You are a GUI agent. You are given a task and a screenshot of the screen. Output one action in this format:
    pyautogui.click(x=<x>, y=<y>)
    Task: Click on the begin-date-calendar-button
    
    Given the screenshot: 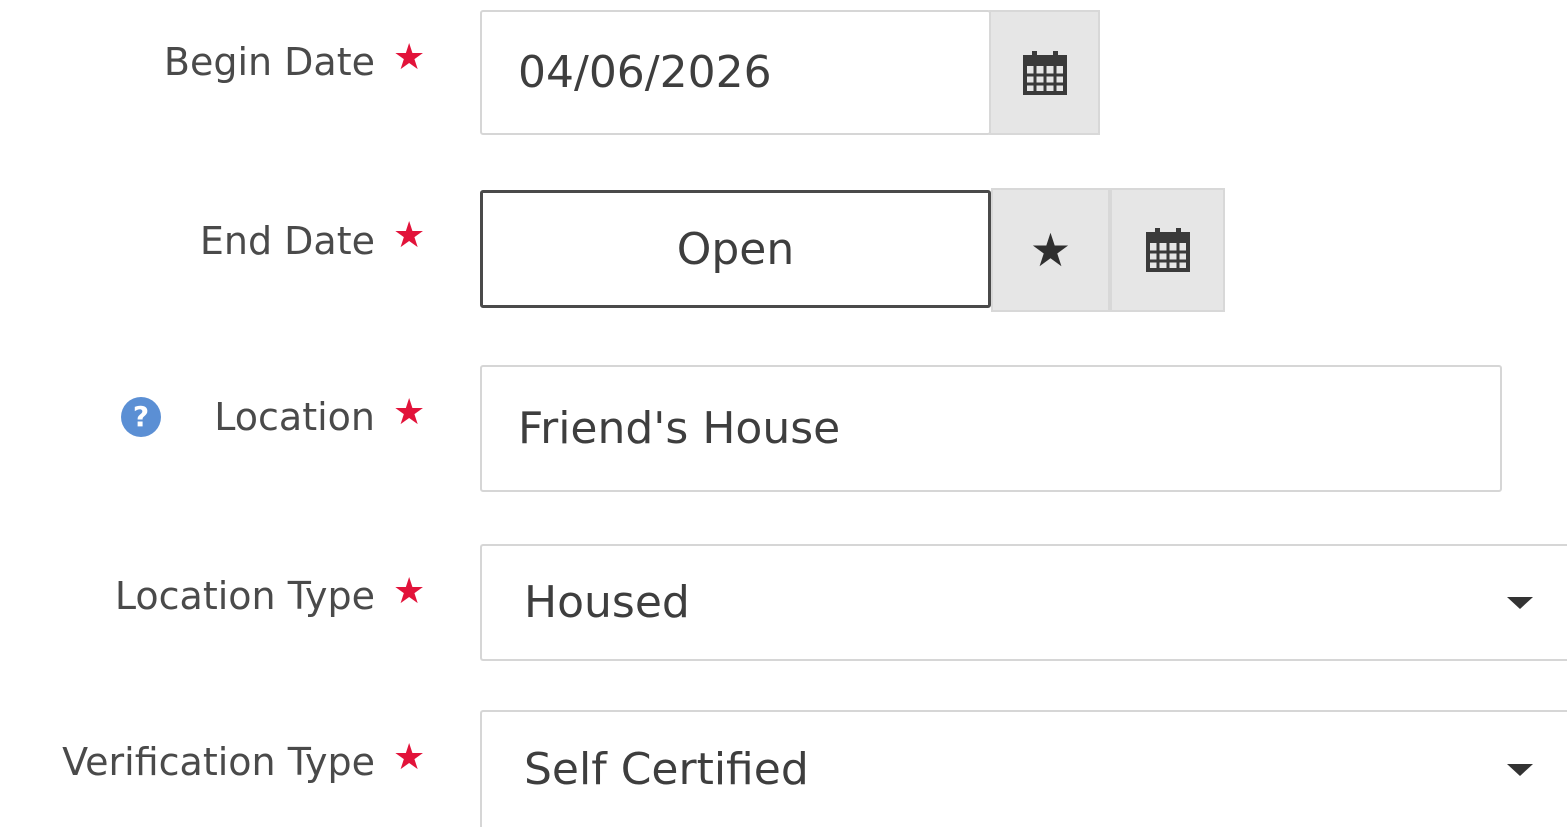 What is the action you would take?
    pyautogui.click(x=1044, y=72)
    